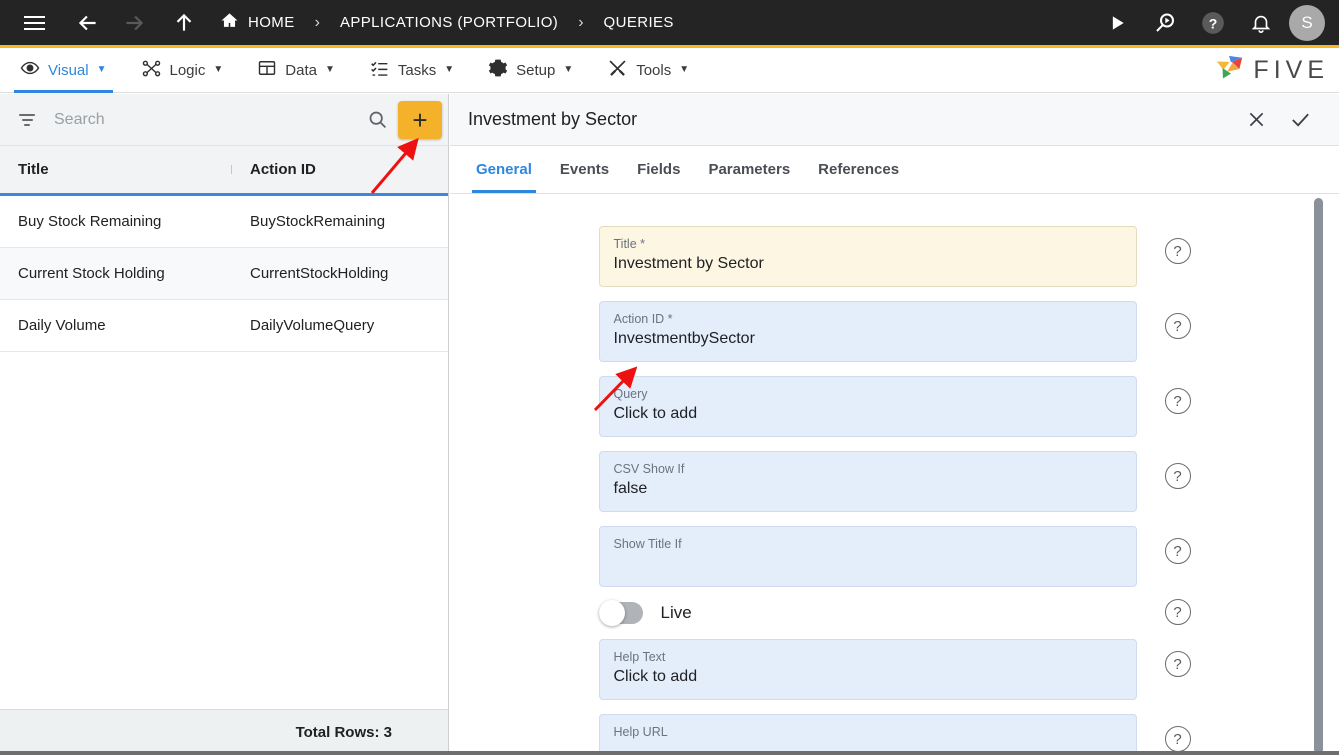 The image size is (1339, 755). What do you see at coordinates (553, 119) in the screenshot?
I see `page-title: Investment by Sector` at bounding box center [553, 119].